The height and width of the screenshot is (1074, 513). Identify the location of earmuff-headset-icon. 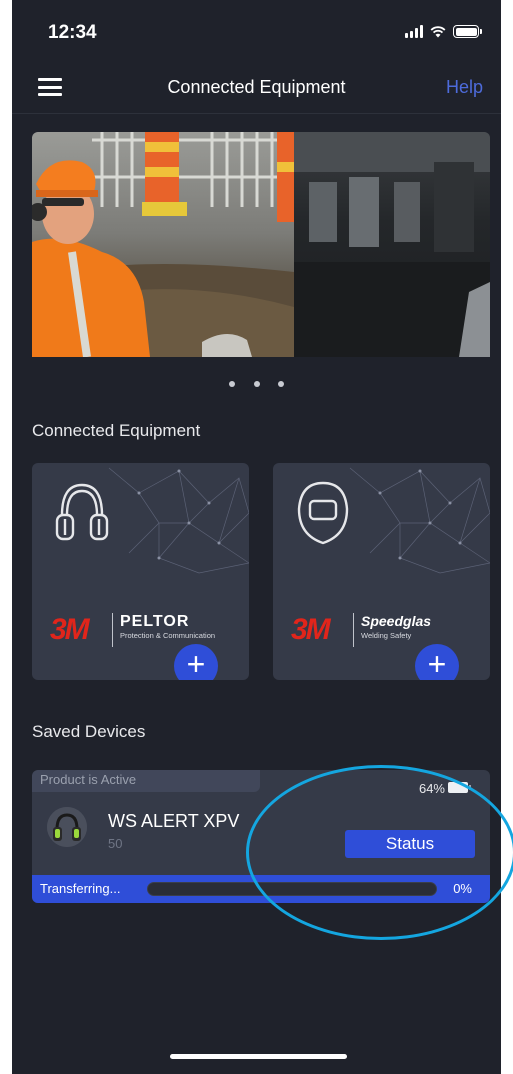
(82, 512).